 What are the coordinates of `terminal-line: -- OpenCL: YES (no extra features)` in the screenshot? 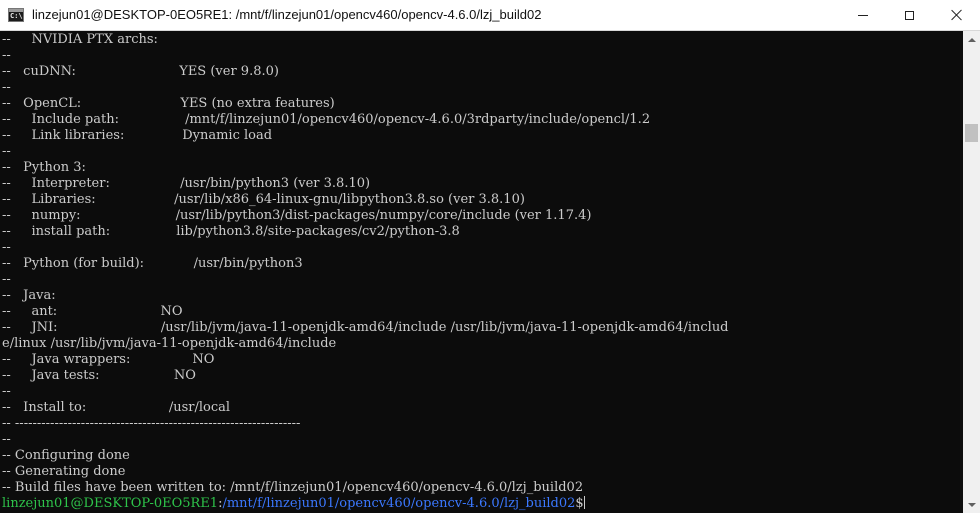 It's located at (168, 103).